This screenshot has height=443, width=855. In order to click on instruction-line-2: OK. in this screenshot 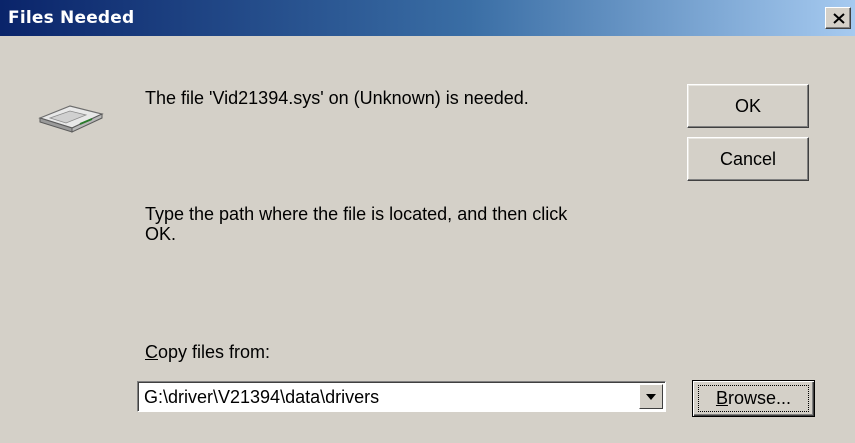, I will do `click(161, 234)`.